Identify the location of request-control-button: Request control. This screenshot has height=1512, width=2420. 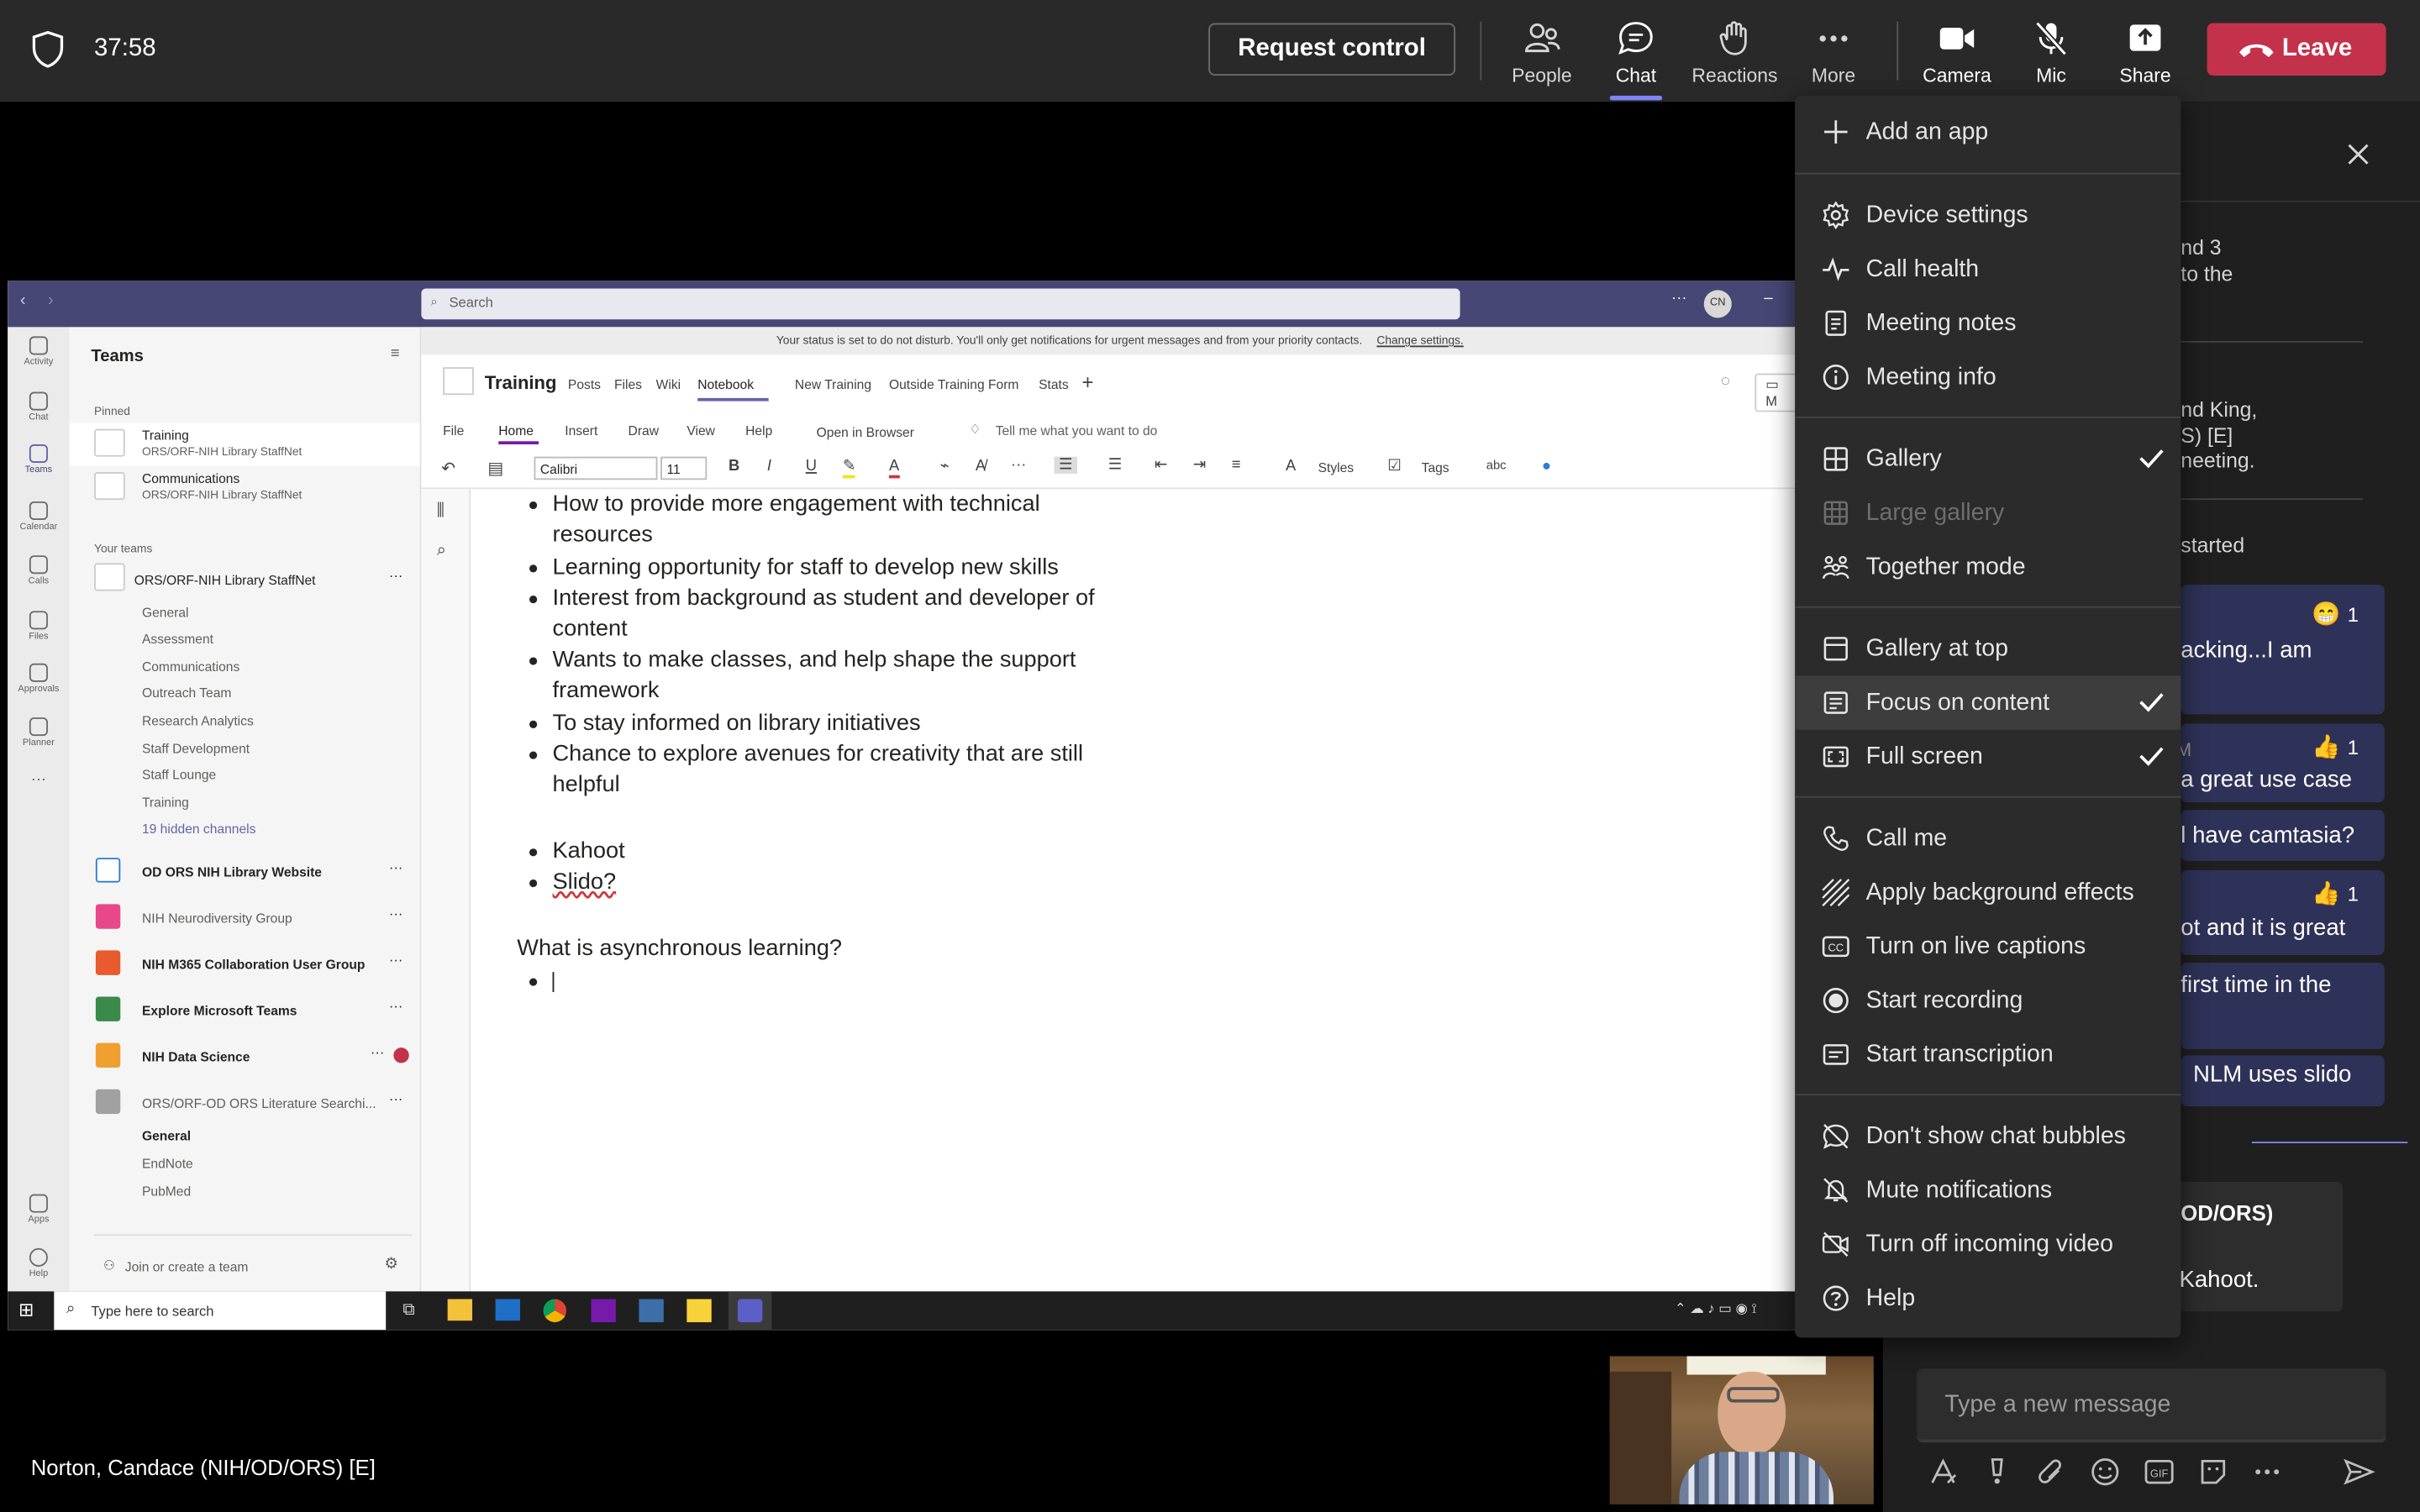
(1332, 49).